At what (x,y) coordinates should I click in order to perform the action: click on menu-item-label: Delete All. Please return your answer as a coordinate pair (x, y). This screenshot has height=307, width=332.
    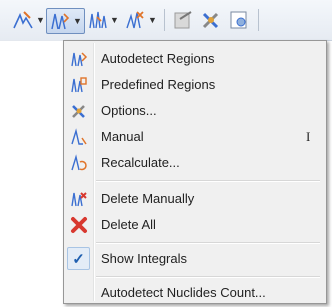
    Looking at the image, I should click on (128, 224).